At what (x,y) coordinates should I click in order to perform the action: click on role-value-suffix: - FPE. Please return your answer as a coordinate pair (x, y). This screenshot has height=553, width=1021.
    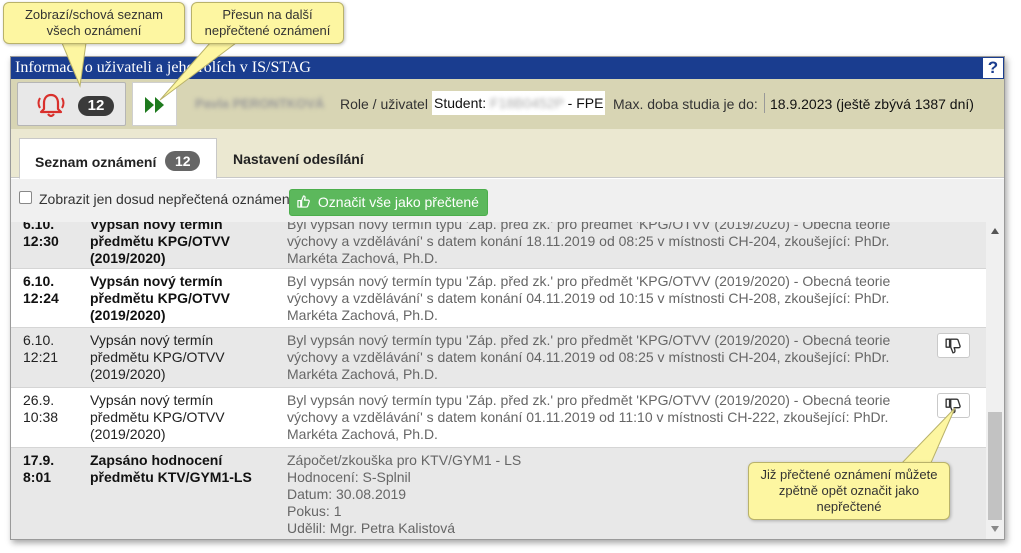
    Looking at the image, I should click on (585, 103).